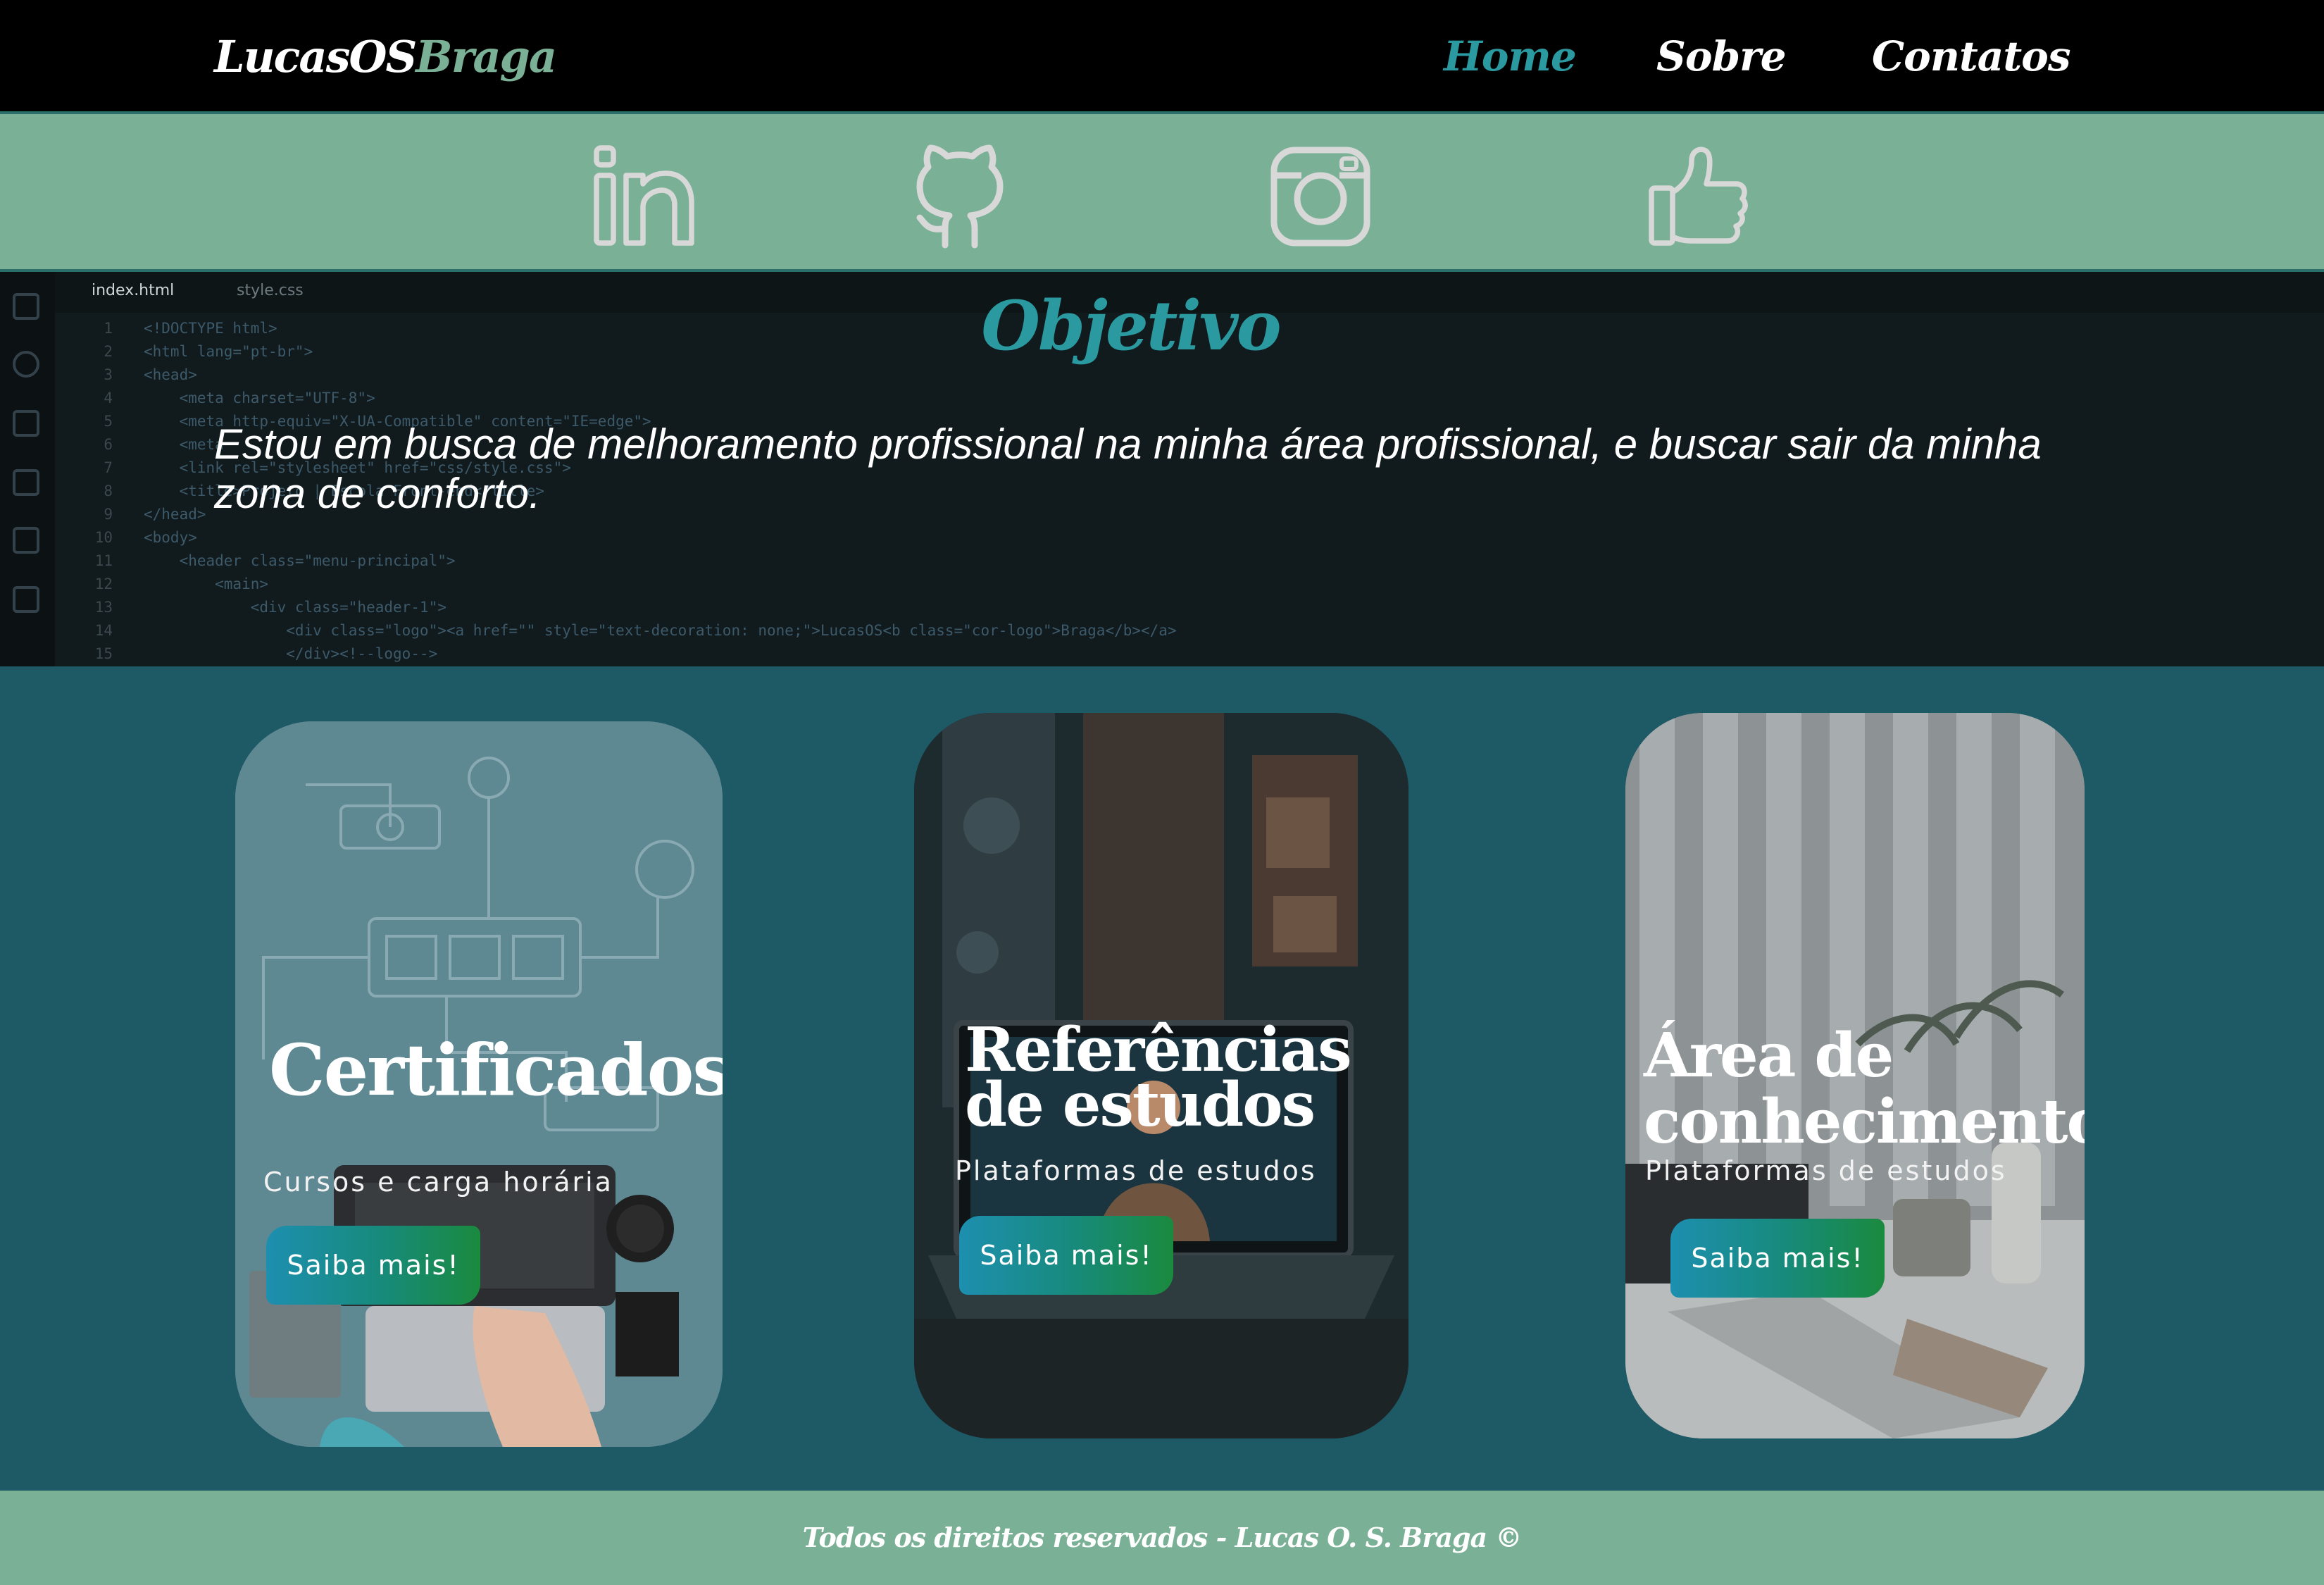  What do you see at coordinates (175, 514) in the screenshot?
I see `code-line-text: </head>` at bounding box center [175, 514].